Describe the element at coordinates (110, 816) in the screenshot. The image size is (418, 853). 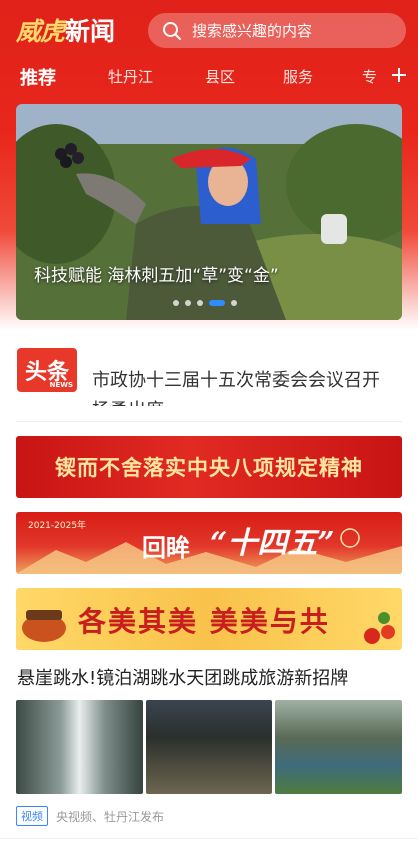
I see `video-source: 央视频、牡丹江发布` at that location.